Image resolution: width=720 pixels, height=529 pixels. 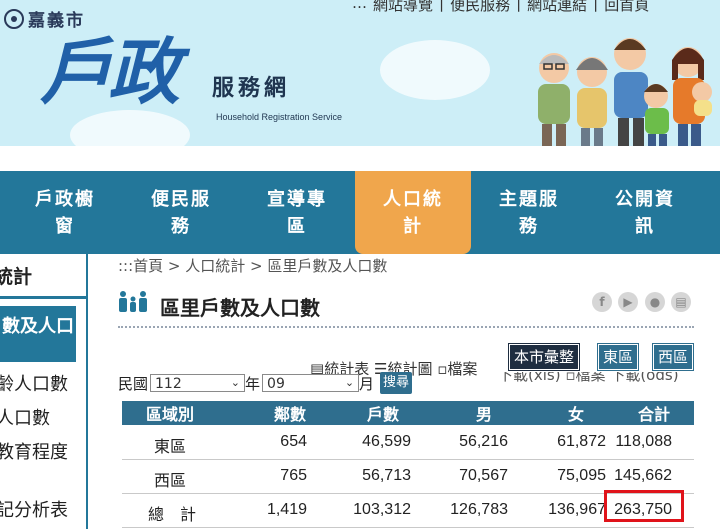 What do you see at coordinates (413, 226) in the screenshot?
I see `nav-label-line2: 計` at bounding box center [413, 226].